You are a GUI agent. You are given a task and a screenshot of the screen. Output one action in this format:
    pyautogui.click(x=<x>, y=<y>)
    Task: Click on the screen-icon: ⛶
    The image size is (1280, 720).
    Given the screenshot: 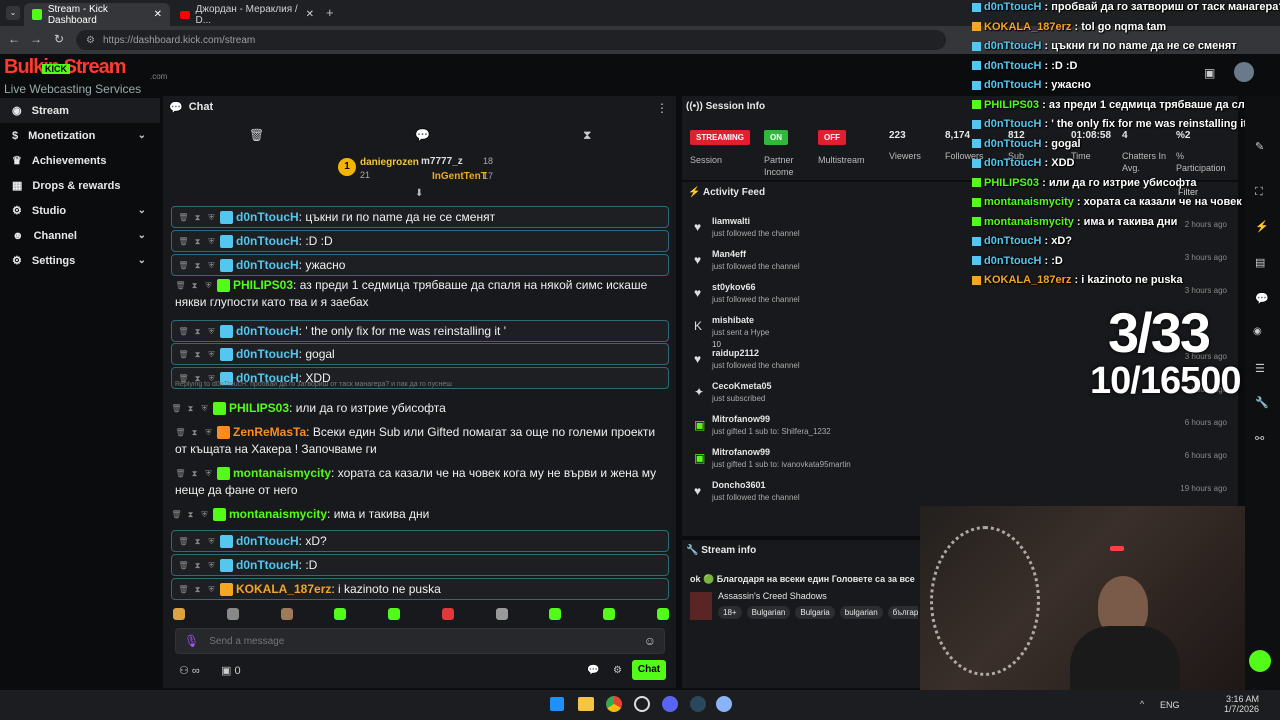 What is the action you would take?
    pyautogui.click(x=1259, y=192)
    